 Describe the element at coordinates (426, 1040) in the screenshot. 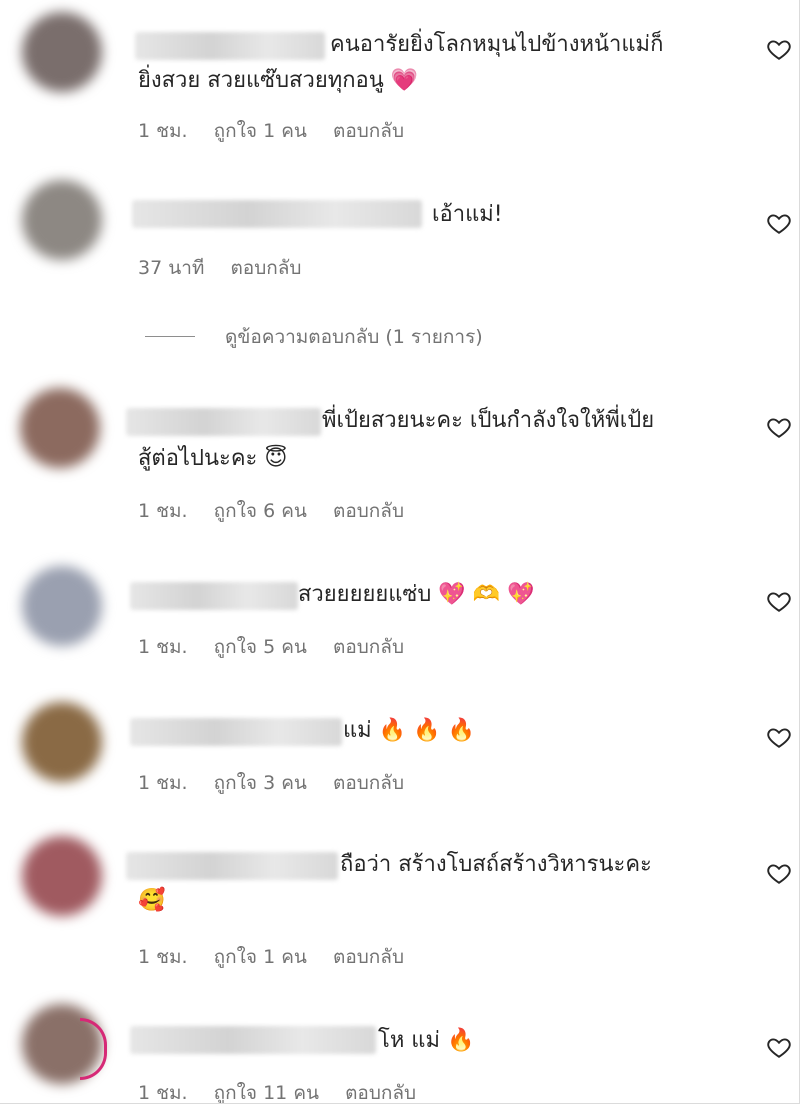

I see `comment-text: โห แม่ 🔥` at that location.